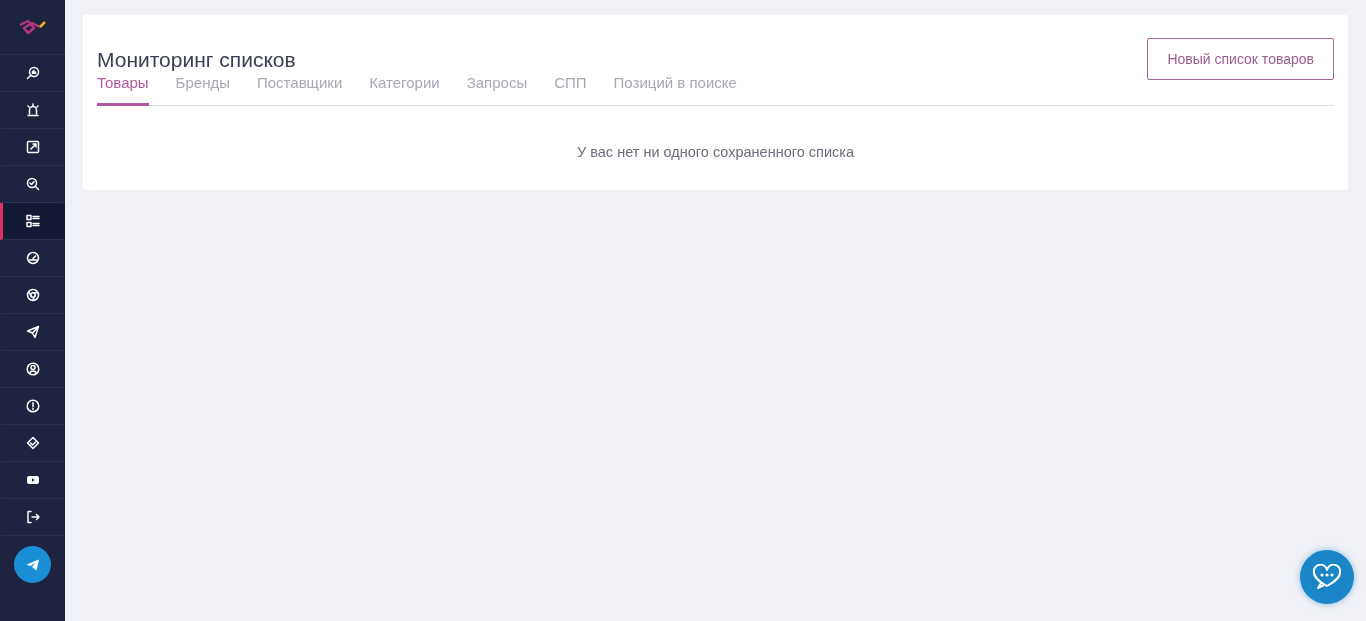 This screenshot has height=621, width=1366. I want to click on tab: Бренды, so click(202, 90).